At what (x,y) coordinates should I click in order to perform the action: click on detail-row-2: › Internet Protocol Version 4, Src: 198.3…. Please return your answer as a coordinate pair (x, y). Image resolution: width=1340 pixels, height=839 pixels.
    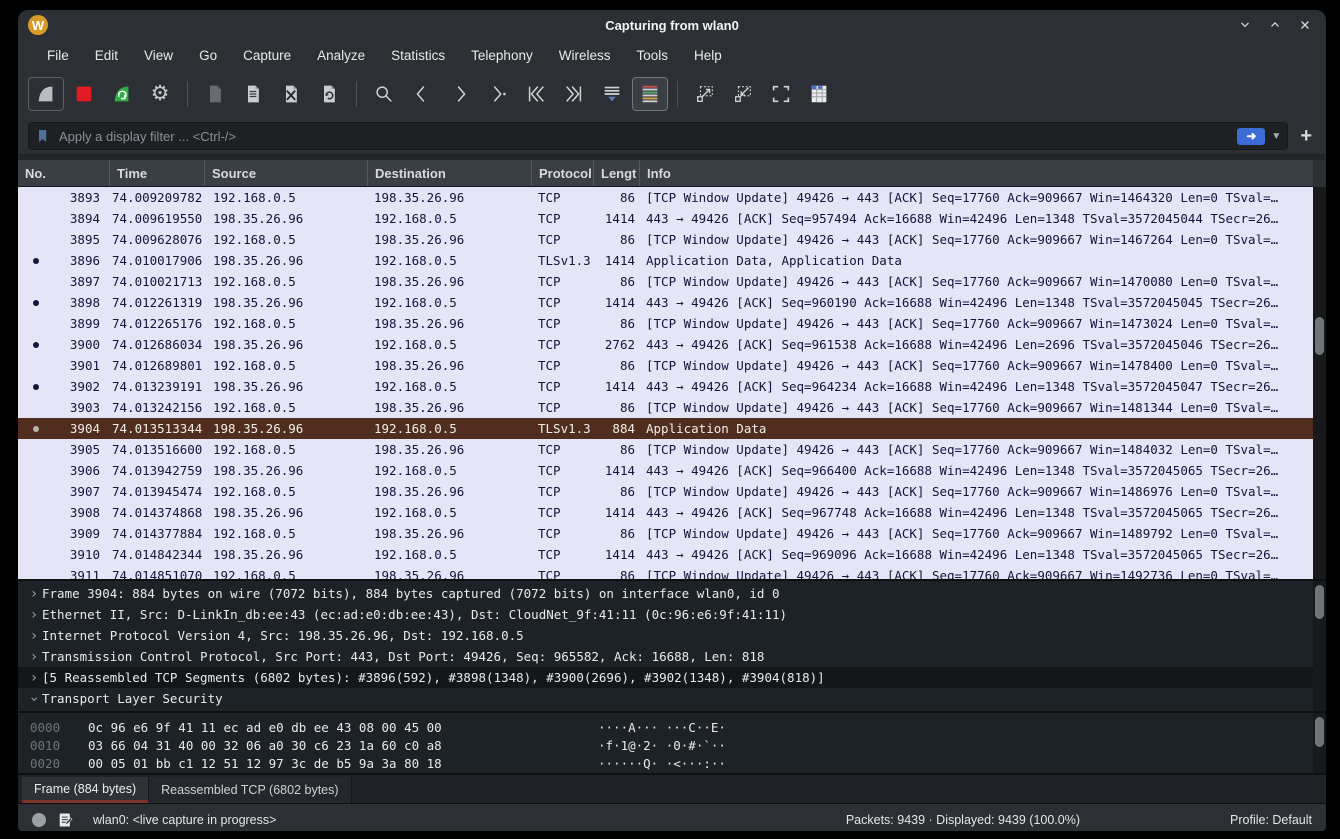
    Looking at the image, I should click on (672, 635).